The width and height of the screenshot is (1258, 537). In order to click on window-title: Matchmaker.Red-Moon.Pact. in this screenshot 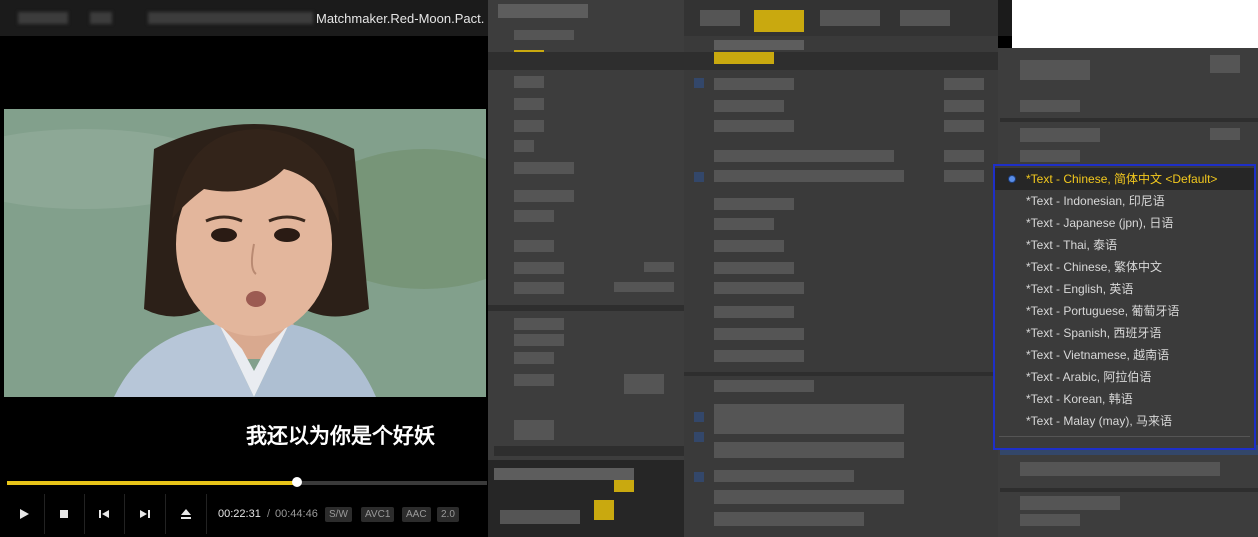, I will do `click(400, 18)`.